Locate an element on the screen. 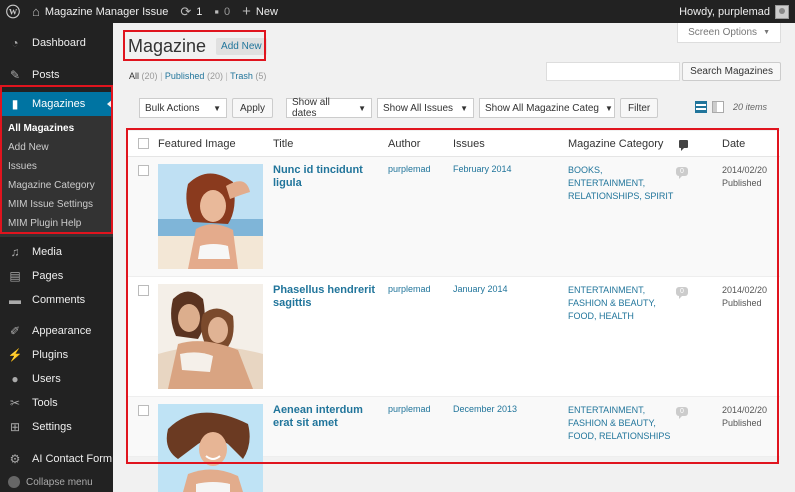 Image resolution: width=795 pixels, height=492 pixels. sidebar-item-ai-contact-form: ⚙ AI Contact Form is located at coordinates (56, 459).